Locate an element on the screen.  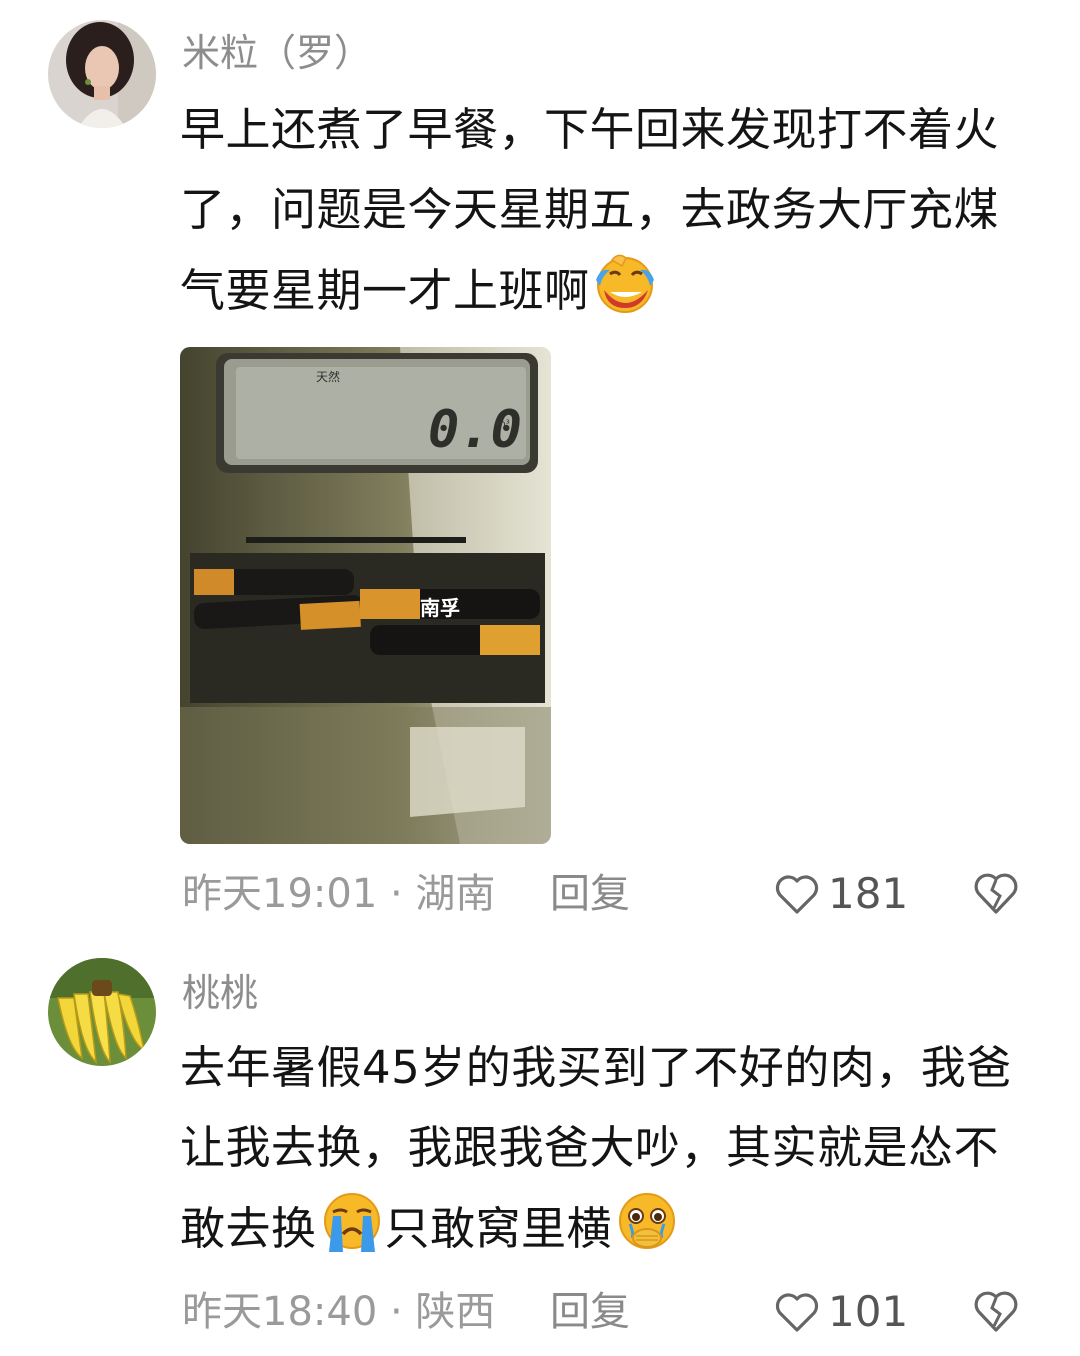
comment-meta: 昨天18:40 · 陕西 回复 101 is located at coordinates (610, 1312).